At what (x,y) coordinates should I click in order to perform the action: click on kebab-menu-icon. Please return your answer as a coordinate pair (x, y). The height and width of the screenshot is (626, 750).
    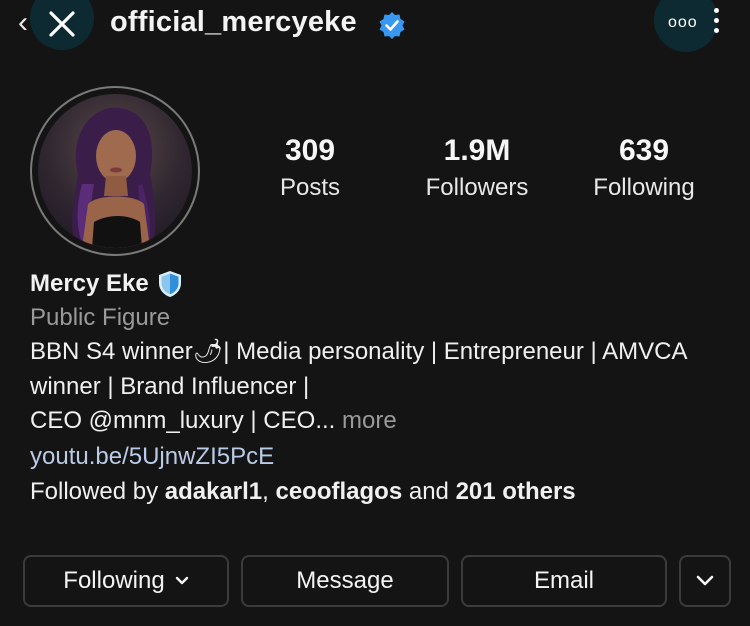
    Looking at the image, I should click on (716, 23).